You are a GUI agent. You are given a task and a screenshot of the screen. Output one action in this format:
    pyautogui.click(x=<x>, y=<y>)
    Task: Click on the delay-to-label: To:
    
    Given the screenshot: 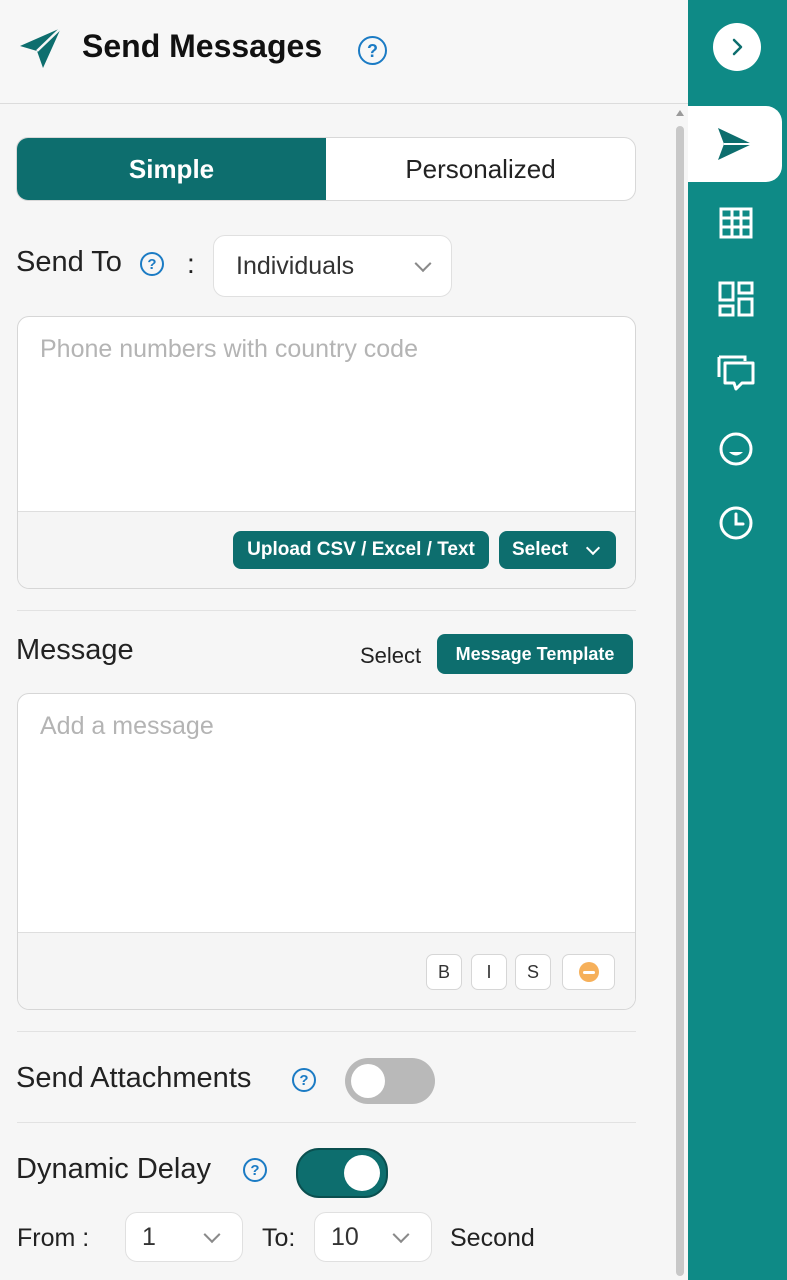 What is the action you would take?
    pyautogui.click(x=279, y=1238)
    